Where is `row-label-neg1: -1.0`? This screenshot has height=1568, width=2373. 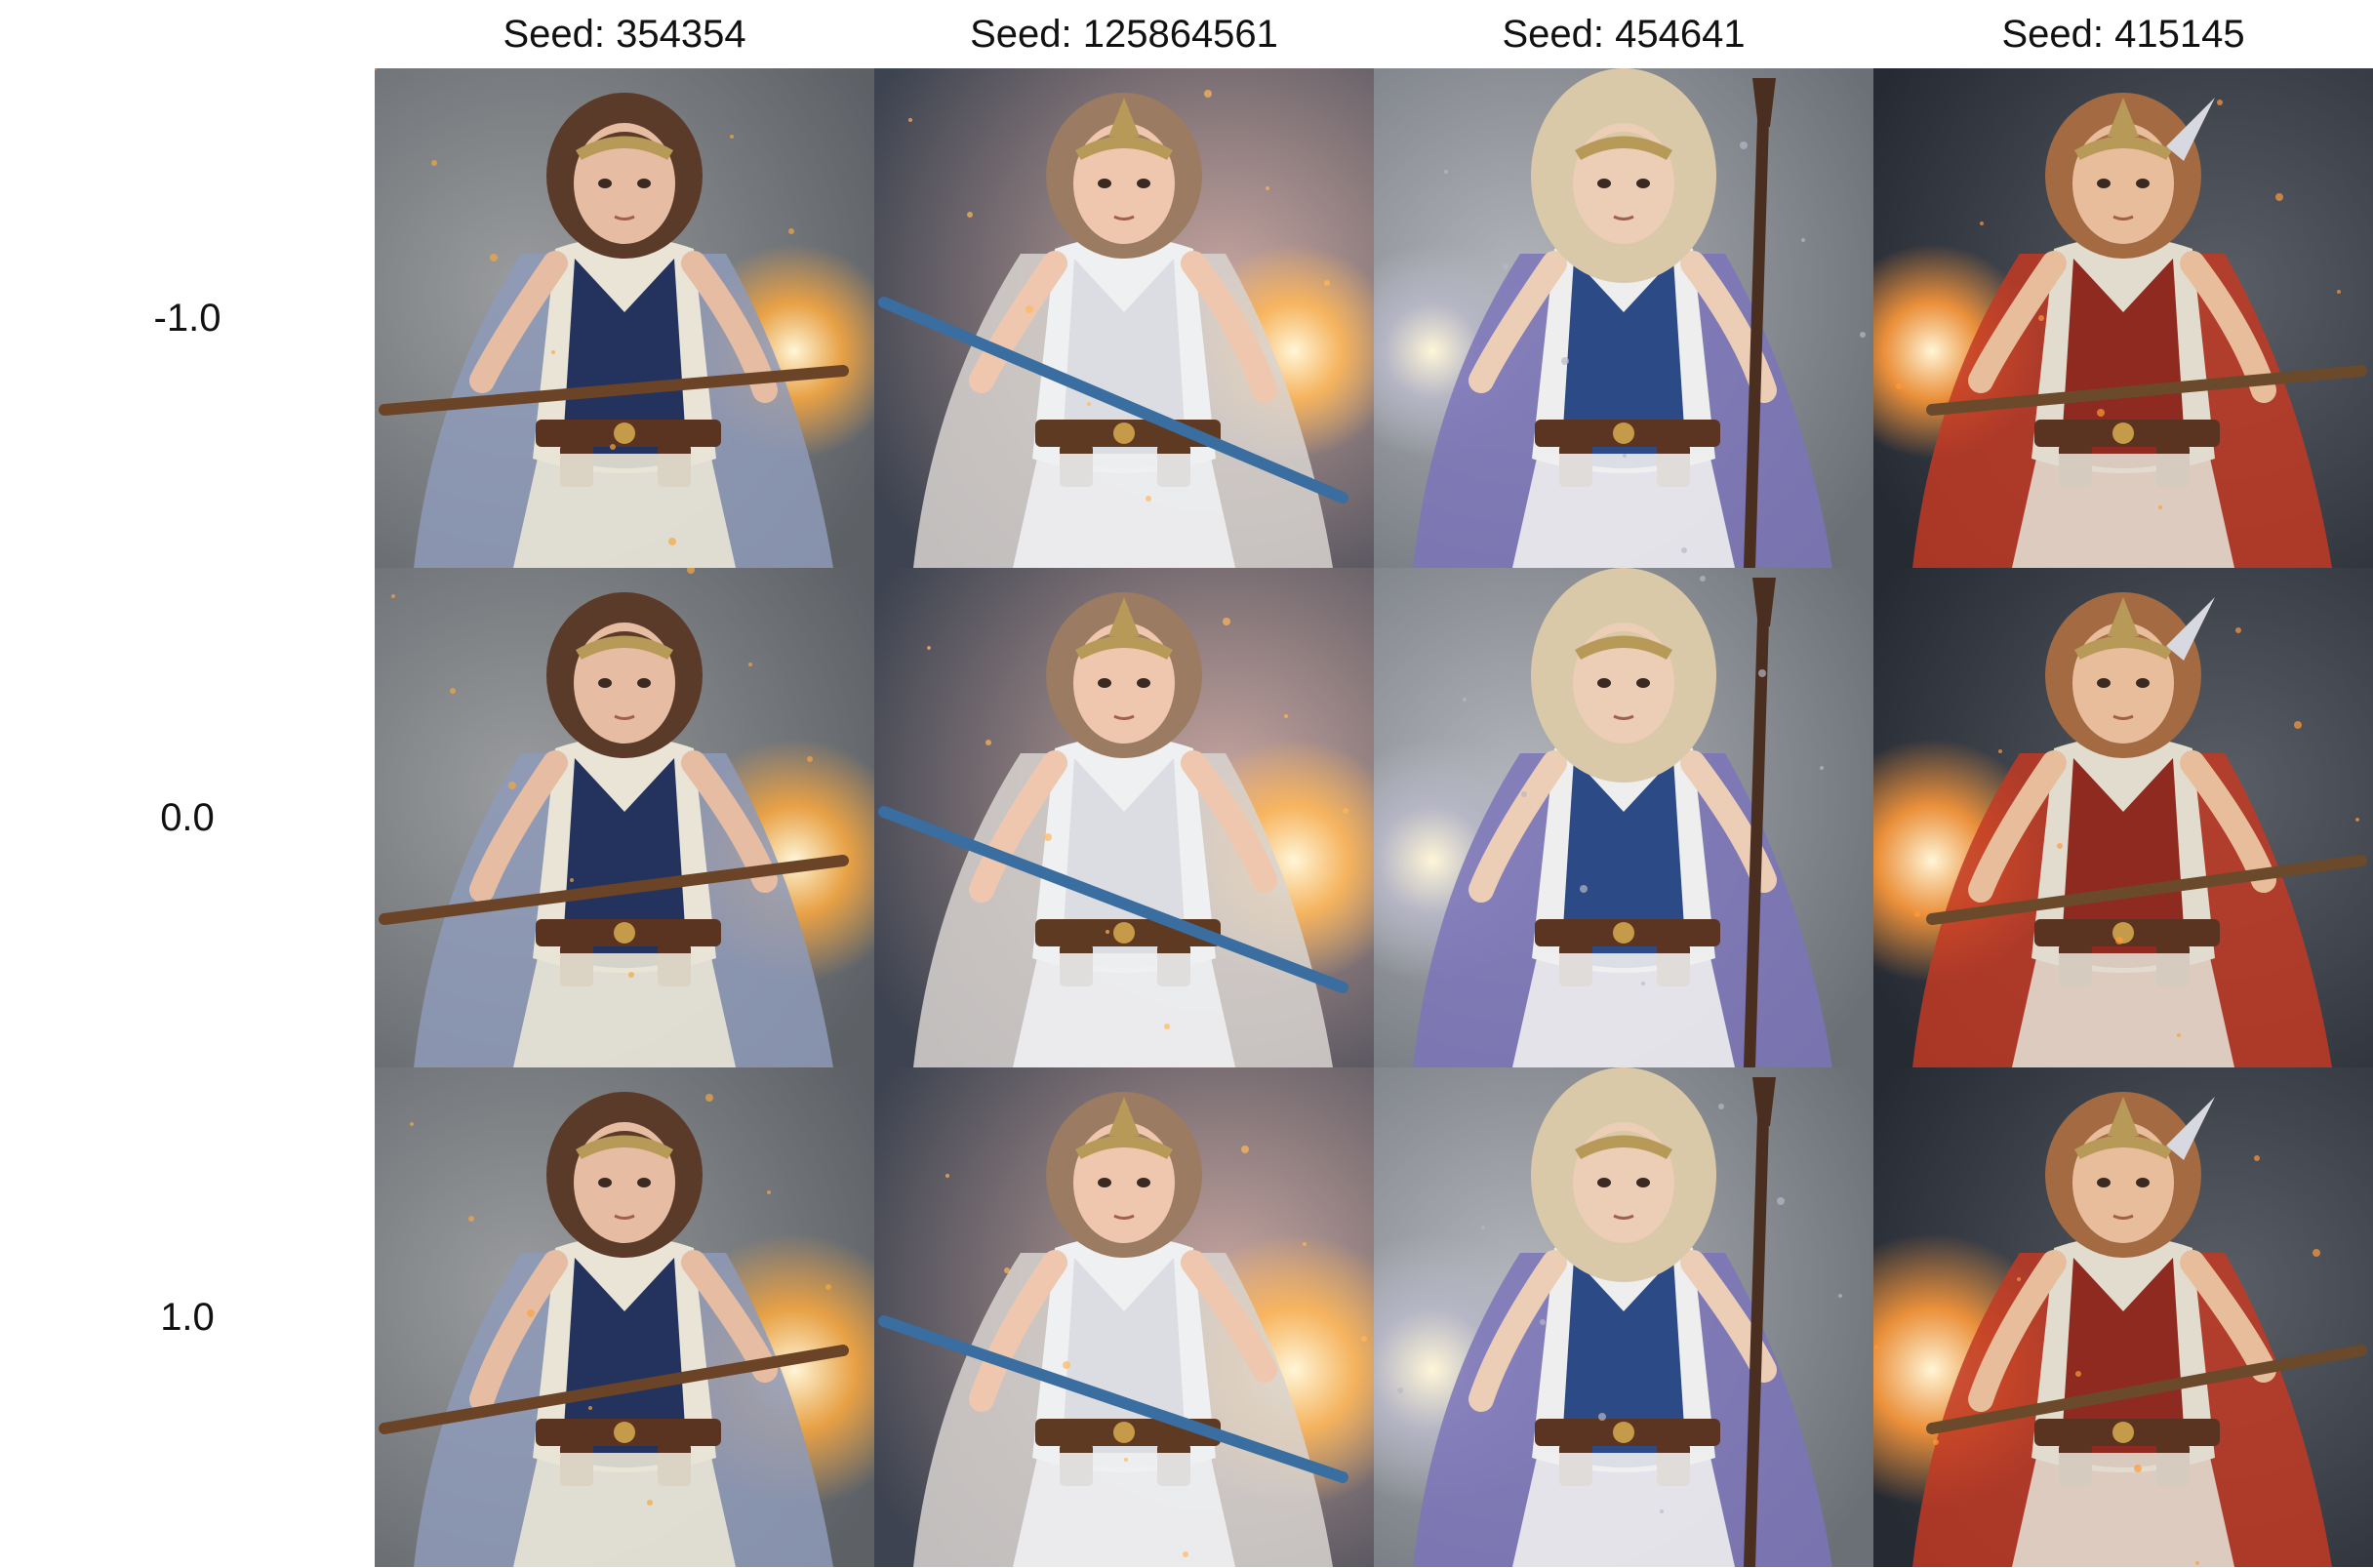 row-label-neg1: -1.0 is located at coordinates (187, 318).